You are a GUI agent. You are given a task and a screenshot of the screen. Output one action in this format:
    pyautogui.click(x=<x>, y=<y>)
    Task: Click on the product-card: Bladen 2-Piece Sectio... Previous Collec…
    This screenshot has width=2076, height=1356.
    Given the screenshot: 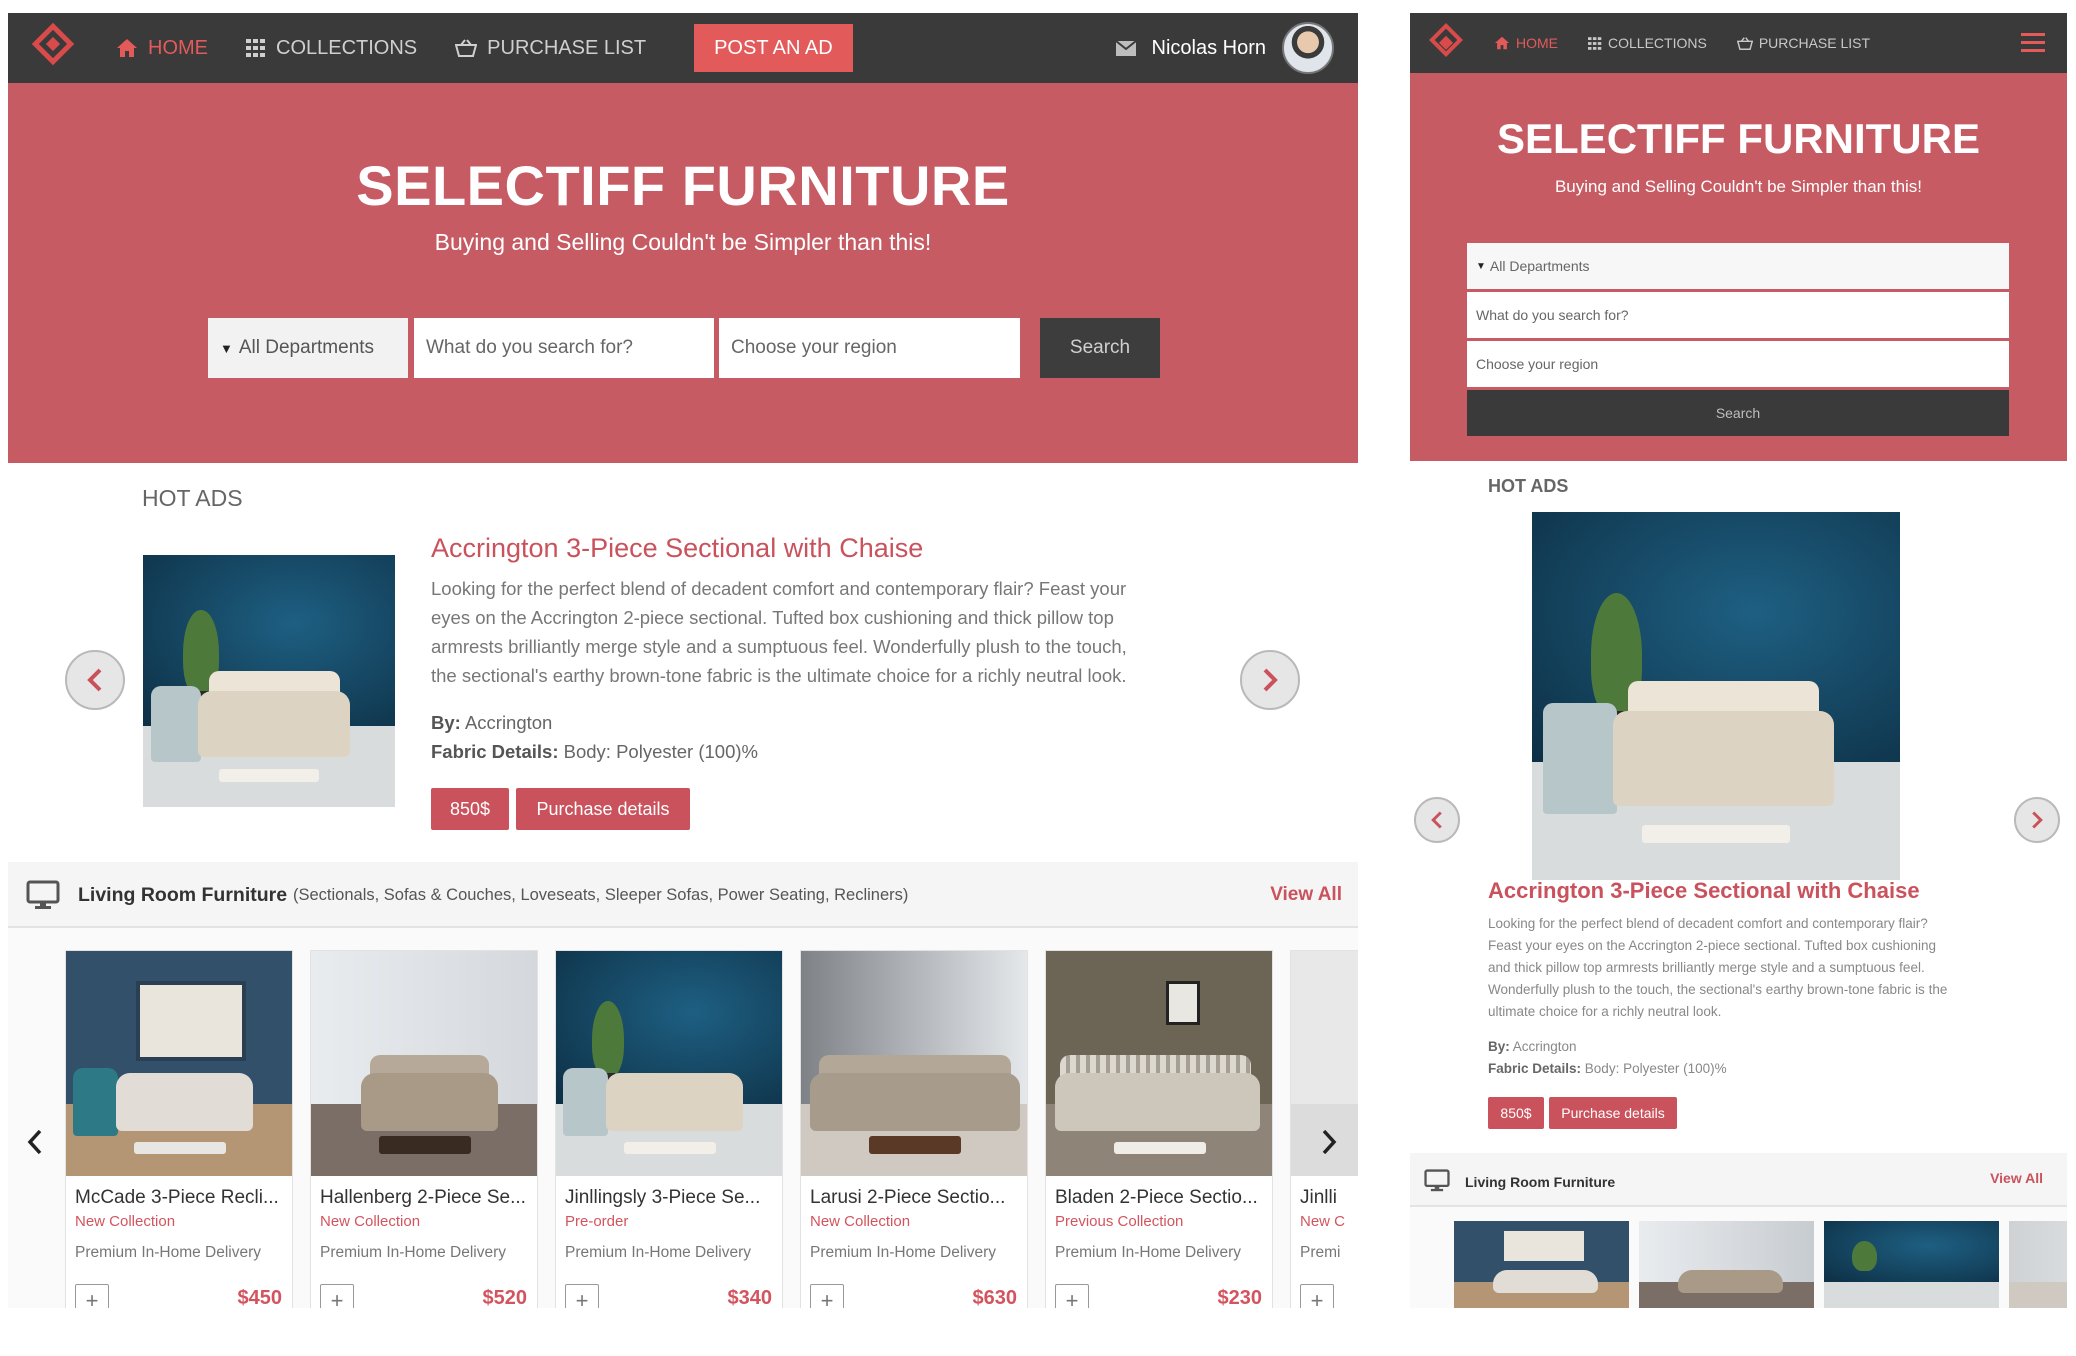 What is the action you would take?
    pyautogui.click(x=1159, y=1129)
    